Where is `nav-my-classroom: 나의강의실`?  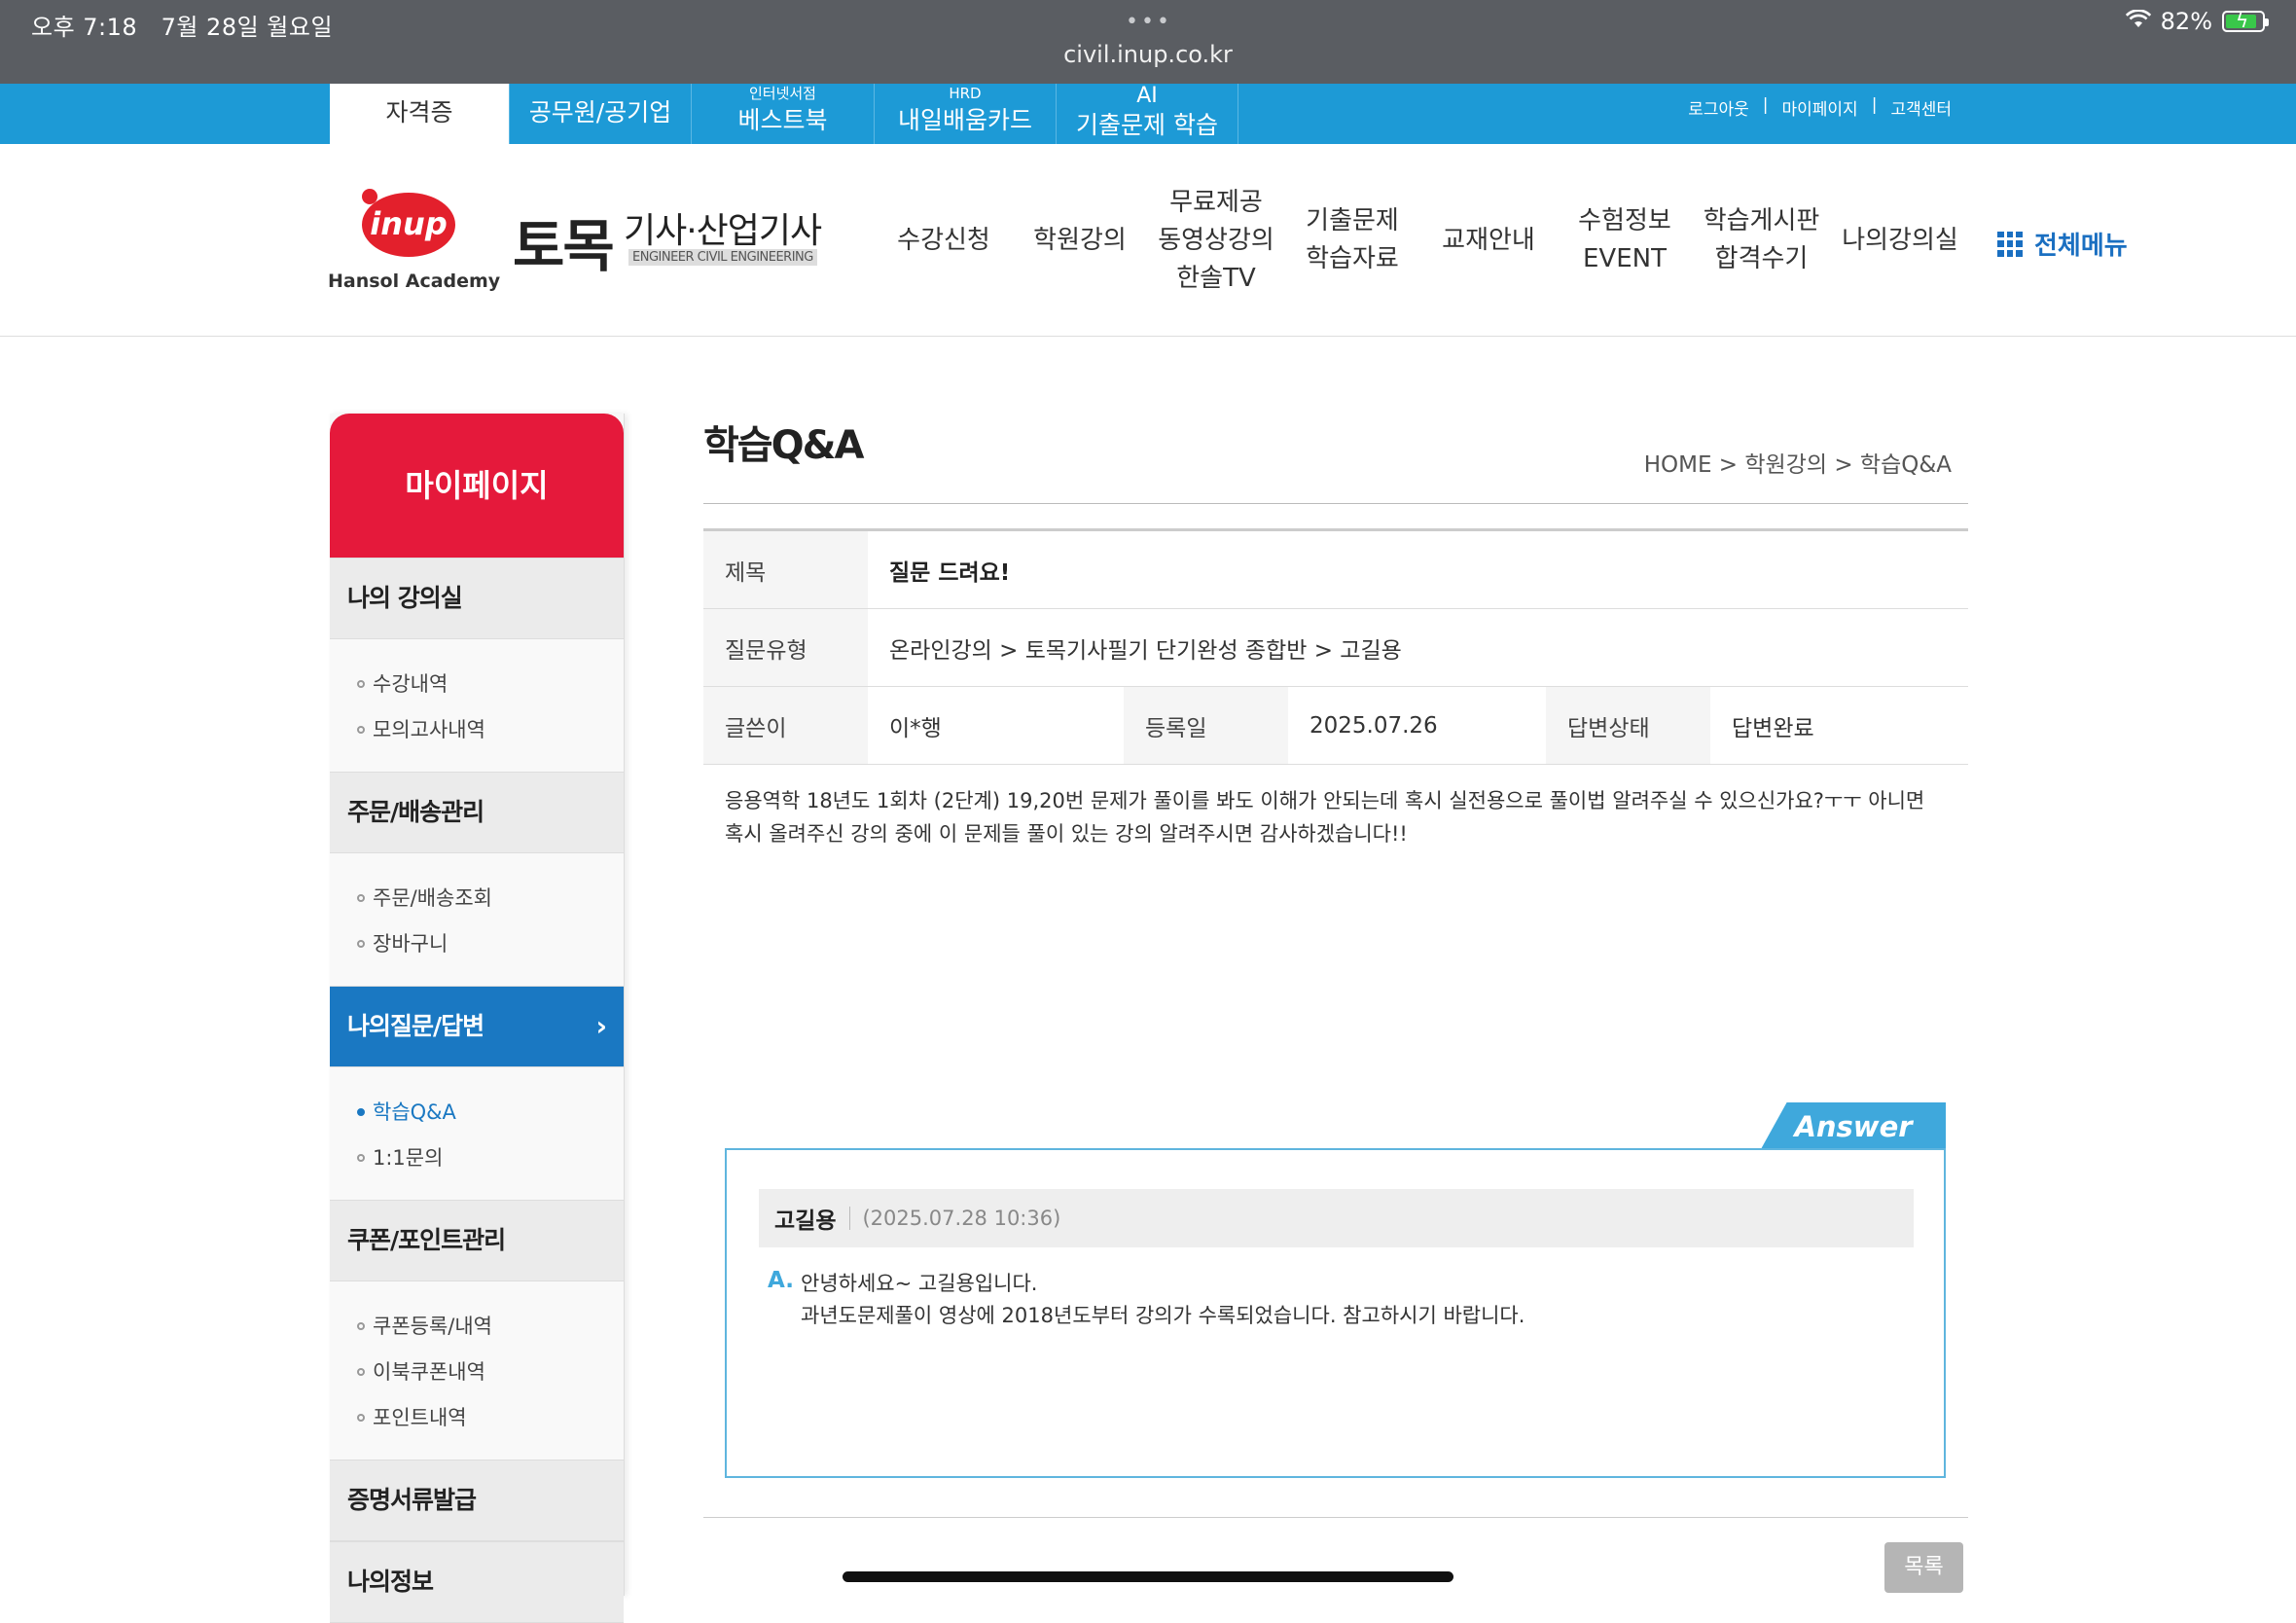
nav-my-classroom: 나의강의실 is located at coordinates (1900, 240).